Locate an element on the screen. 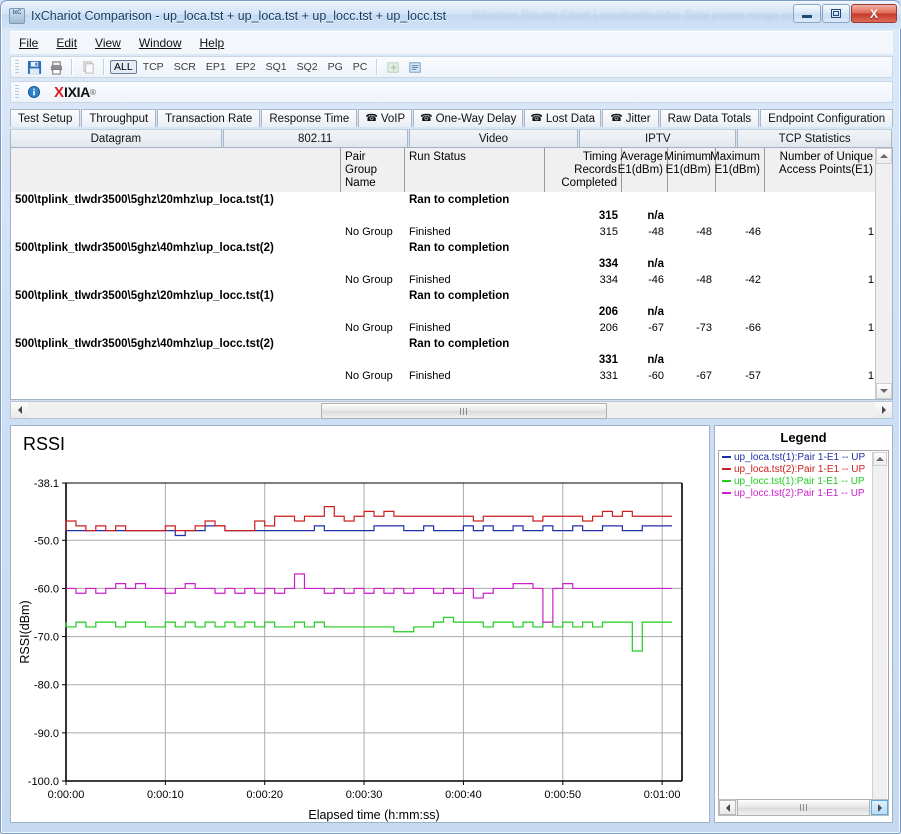 The width and height of the screenshot is (901, 834). cell-average: -48 is located at coordinates (656, 232).